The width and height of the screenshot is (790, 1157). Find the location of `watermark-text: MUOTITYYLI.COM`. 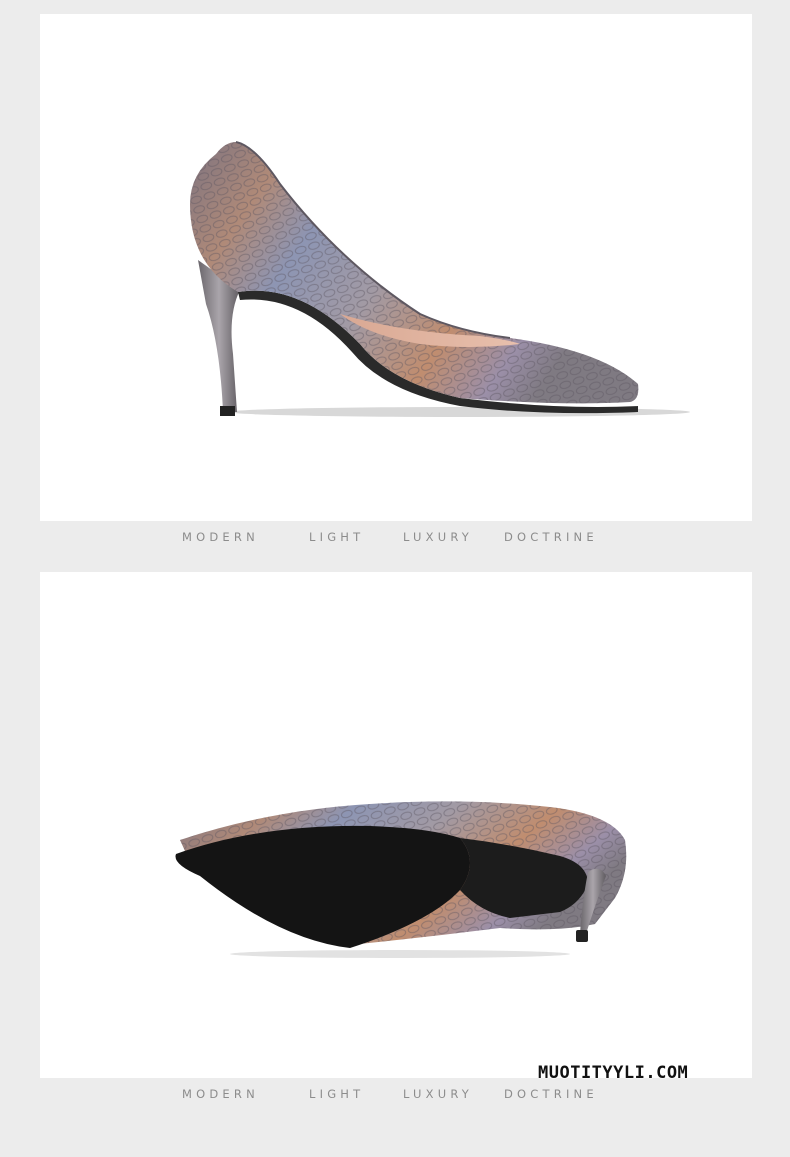

watermark-text: MUOTITYYLI.COM is located at coordinates (613, 1073).